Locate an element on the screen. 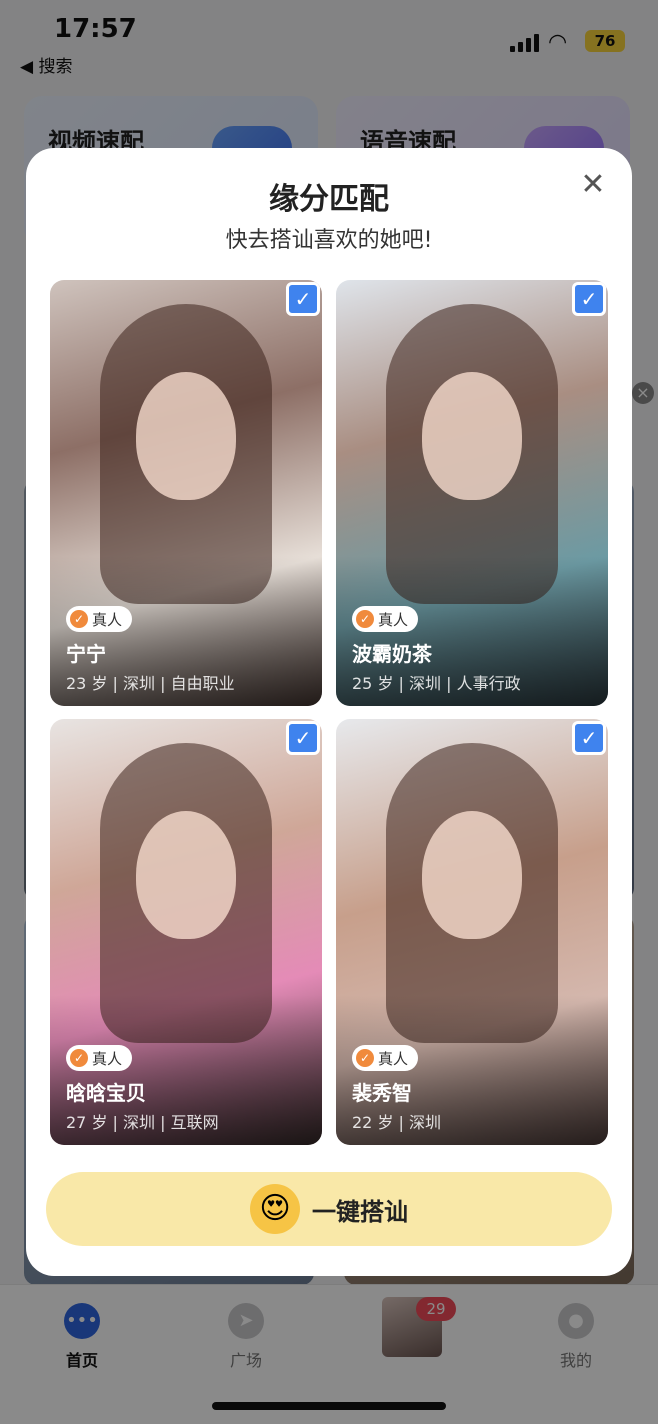  profile-card: ✓ ✓ 真人 波霸奶茶 25 岁 | 深圳 | 人事行政 is located at coordinates (472, 493).